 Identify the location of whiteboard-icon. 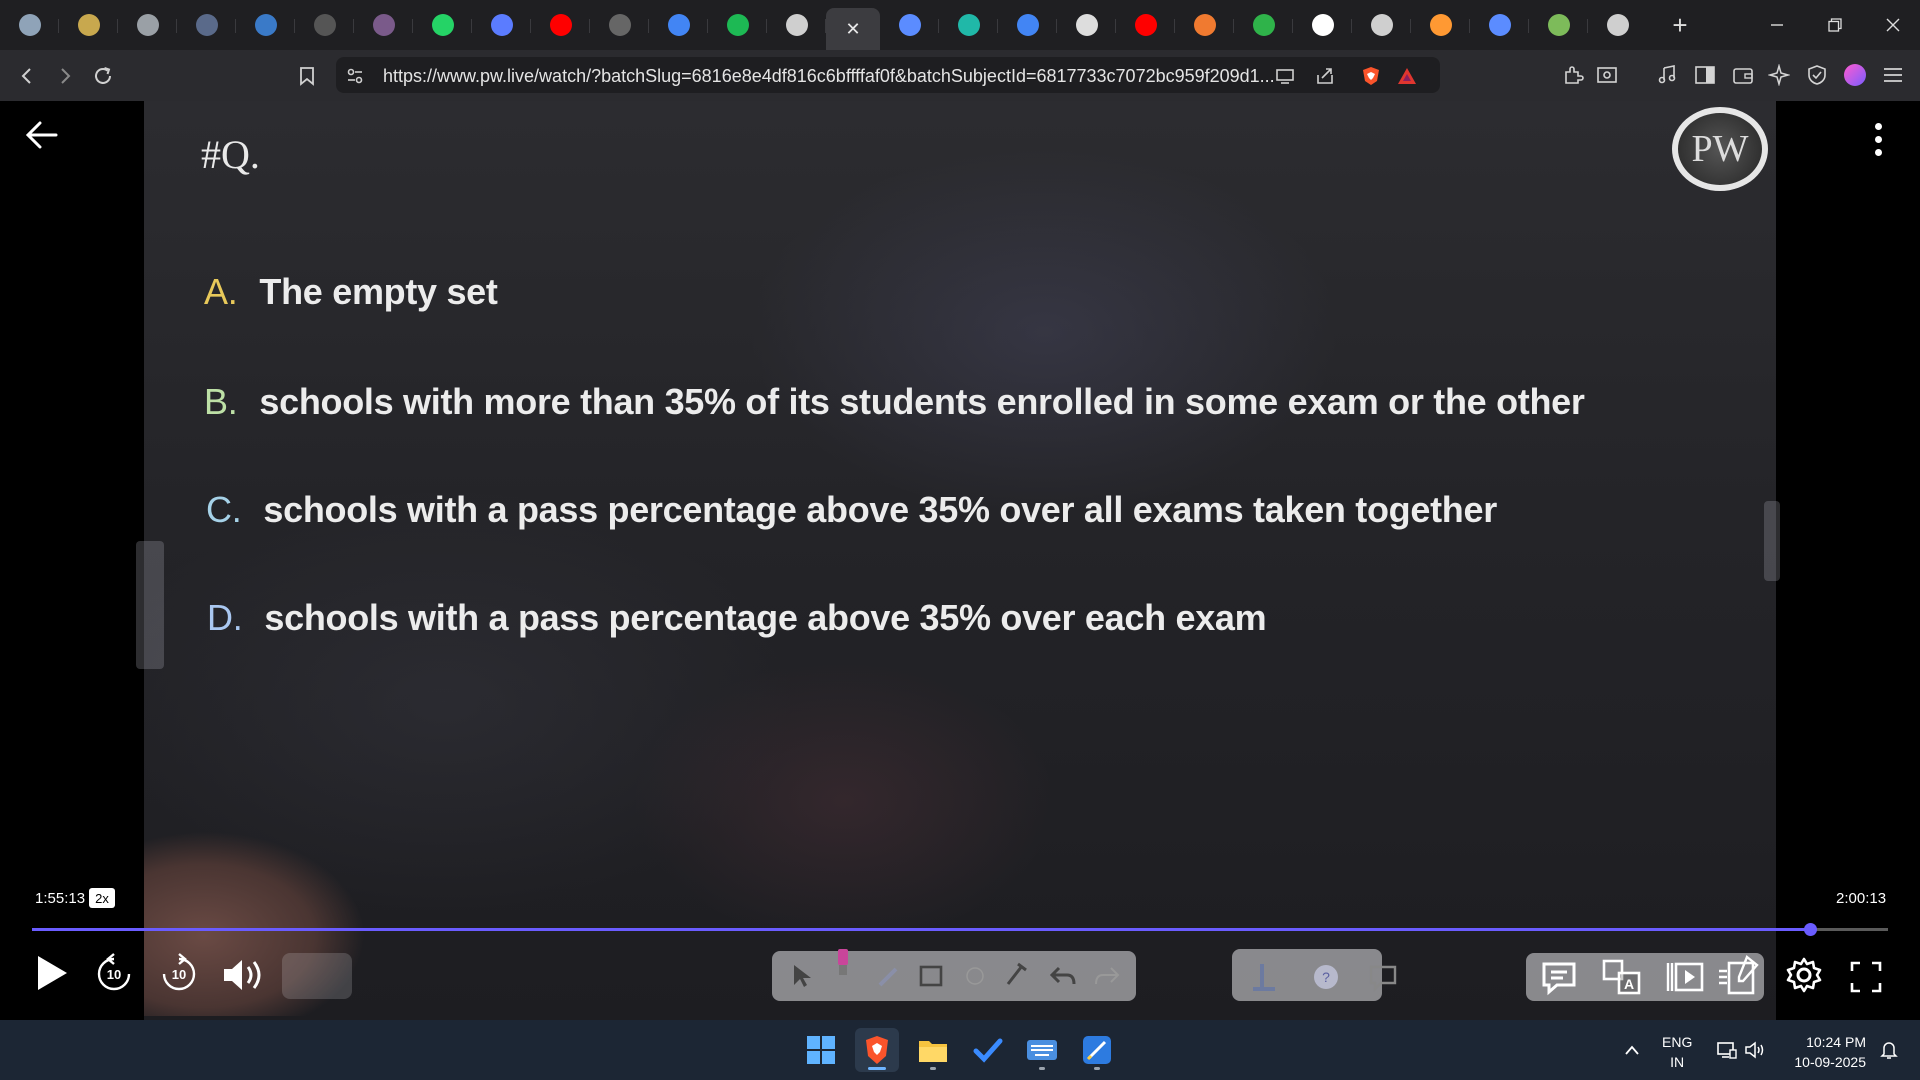
(1097, 1050).